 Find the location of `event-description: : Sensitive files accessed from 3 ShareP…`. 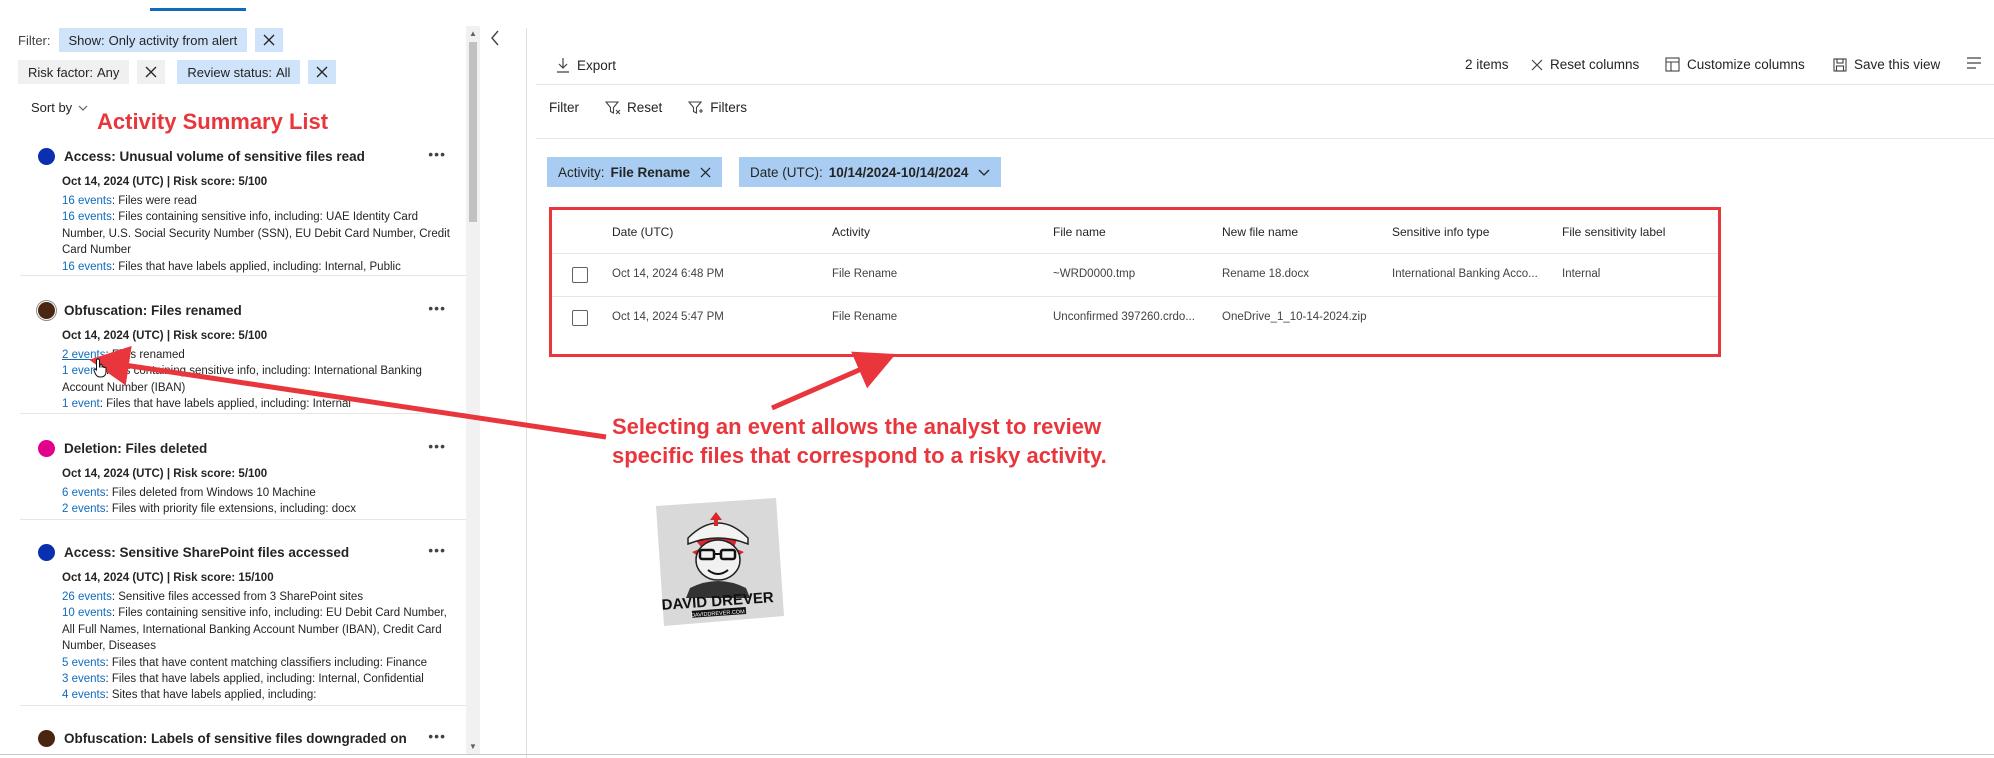

event-description: : Sensitive files accessed from 3 ShareP… is located at coordinates (237, 597).